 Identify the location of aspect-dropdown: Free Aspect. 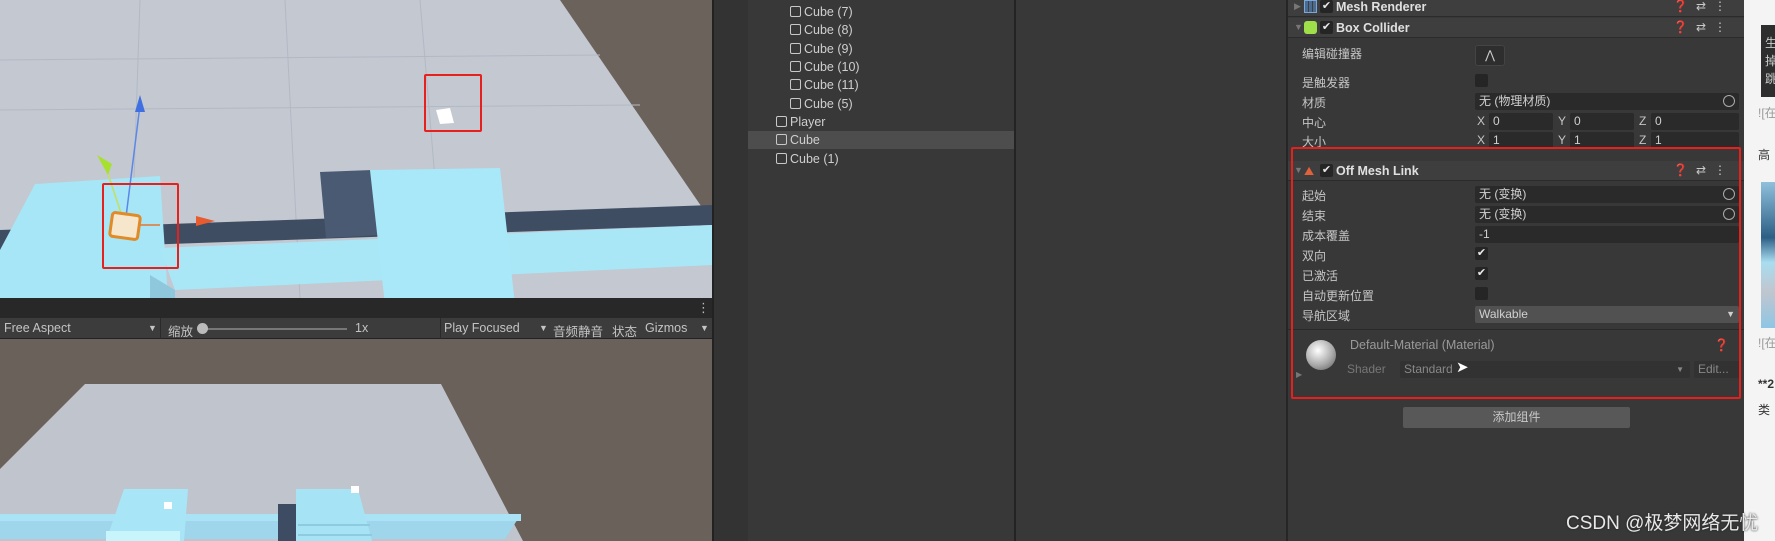
(37, 328).